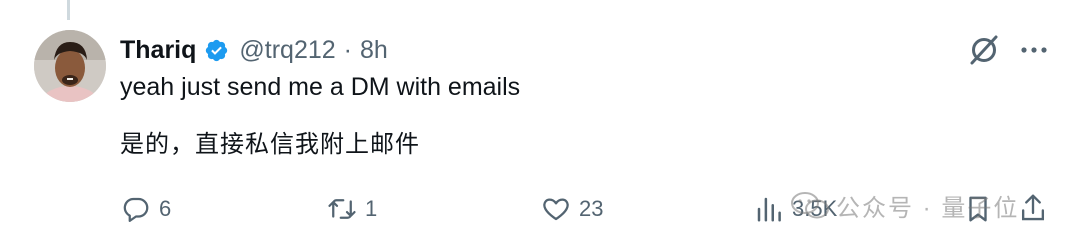  I want to click on like-count: 23, so click(591, 208).